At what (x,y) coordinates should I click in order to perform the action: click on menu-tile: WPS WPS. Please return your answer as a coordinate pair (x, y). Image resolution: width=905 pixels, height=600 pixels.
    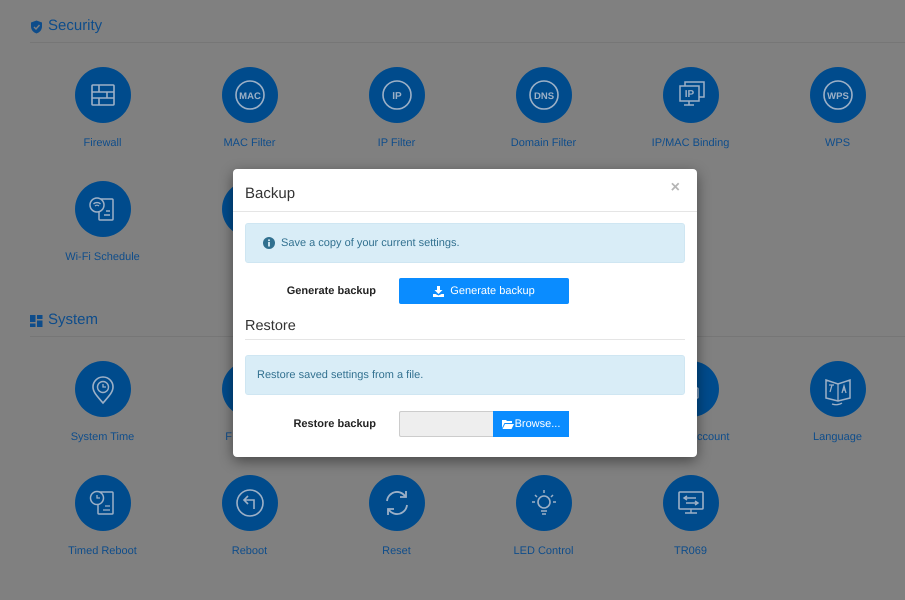
    Looking at the image, I should click on (834, 109).